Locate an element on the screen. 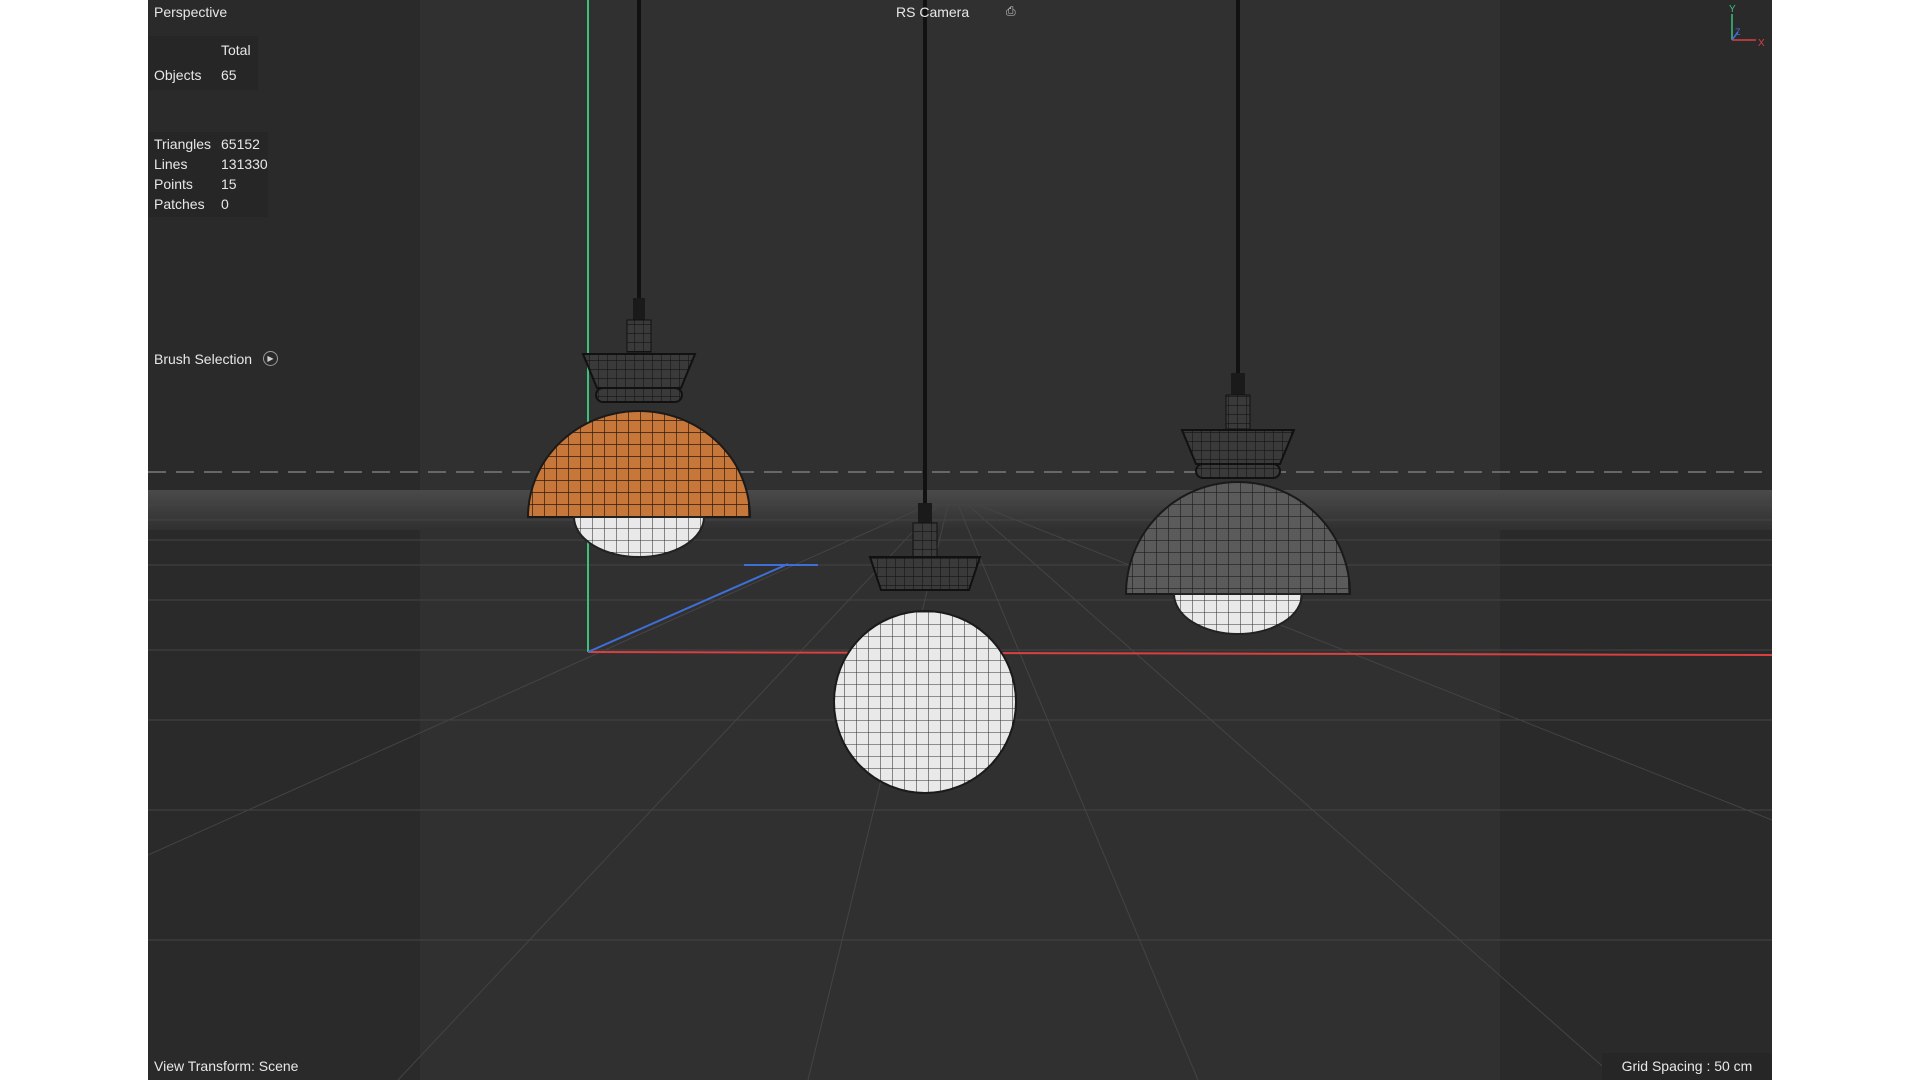 The image size is (1920, 1080). stats-label: Patches is located at coordinates (179, 204).